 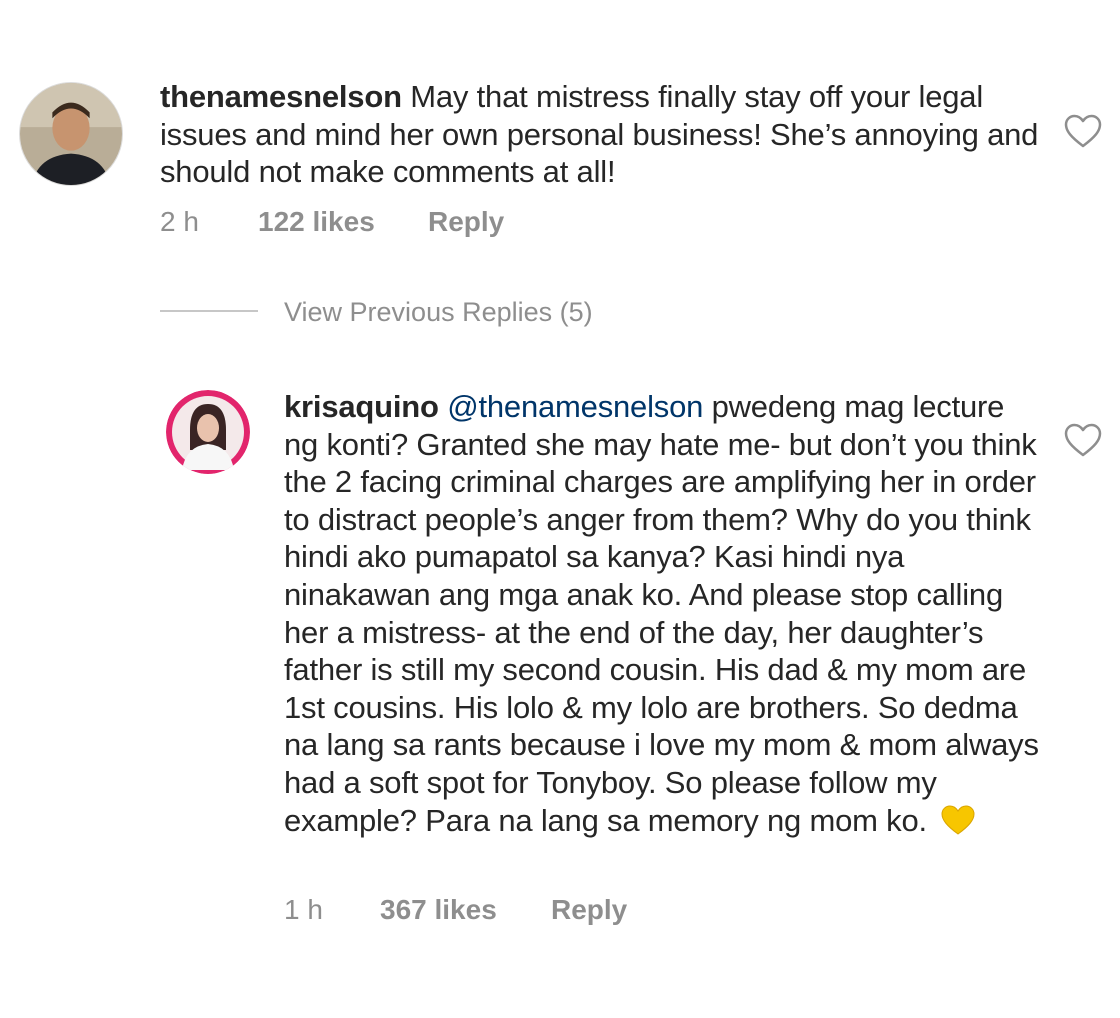 I want to click on yellow-heart-icon, so click(x=958, y=820).